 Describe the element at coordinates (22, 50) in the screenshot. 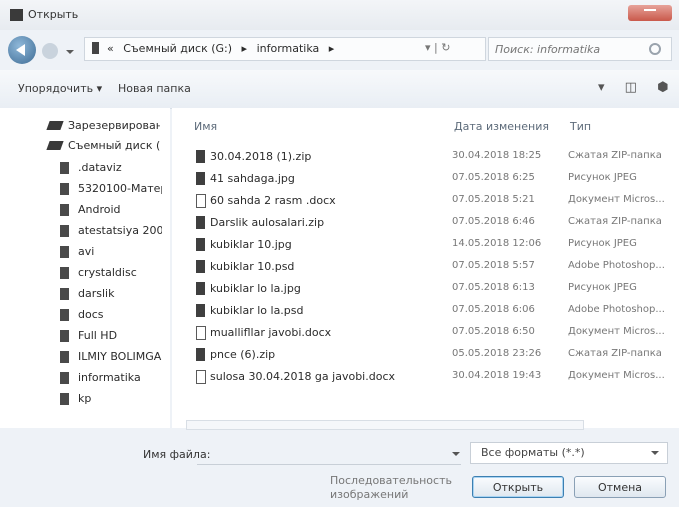

I see `back-button` at that location.